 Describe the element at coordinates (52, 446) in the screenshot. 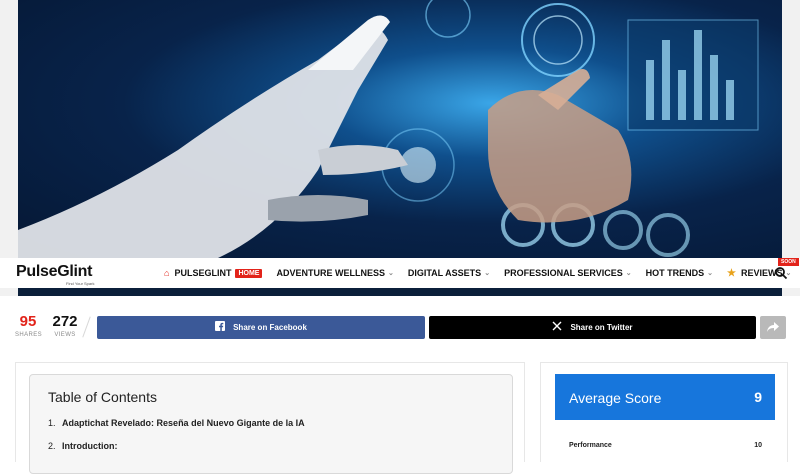

I see `toc-item-number: 2.` at that location.